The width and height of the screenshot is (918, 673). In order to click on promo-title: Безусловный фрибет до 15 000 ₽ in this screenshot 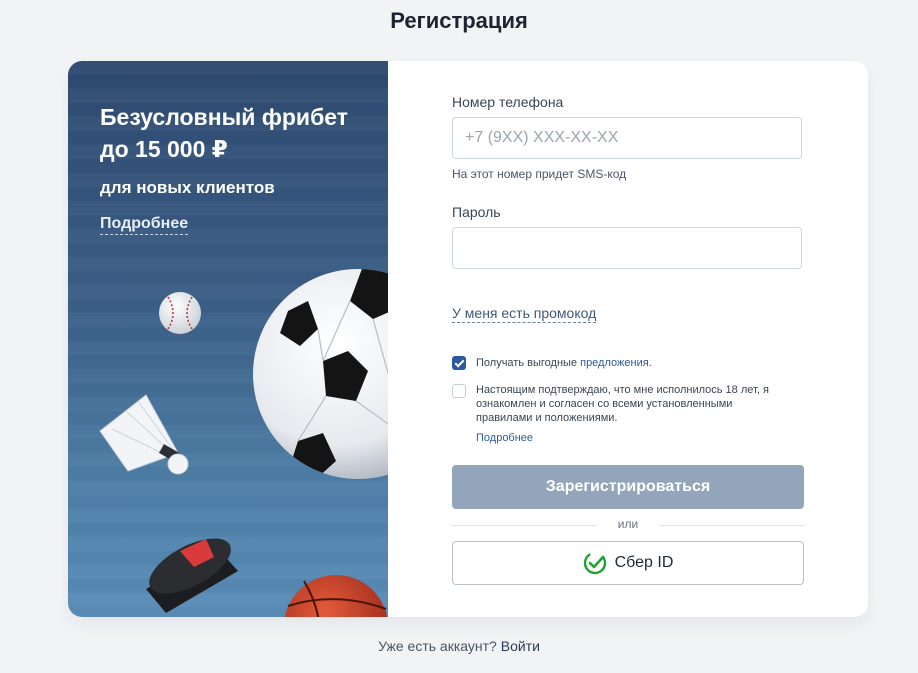, I will do `click(224, 133)`.